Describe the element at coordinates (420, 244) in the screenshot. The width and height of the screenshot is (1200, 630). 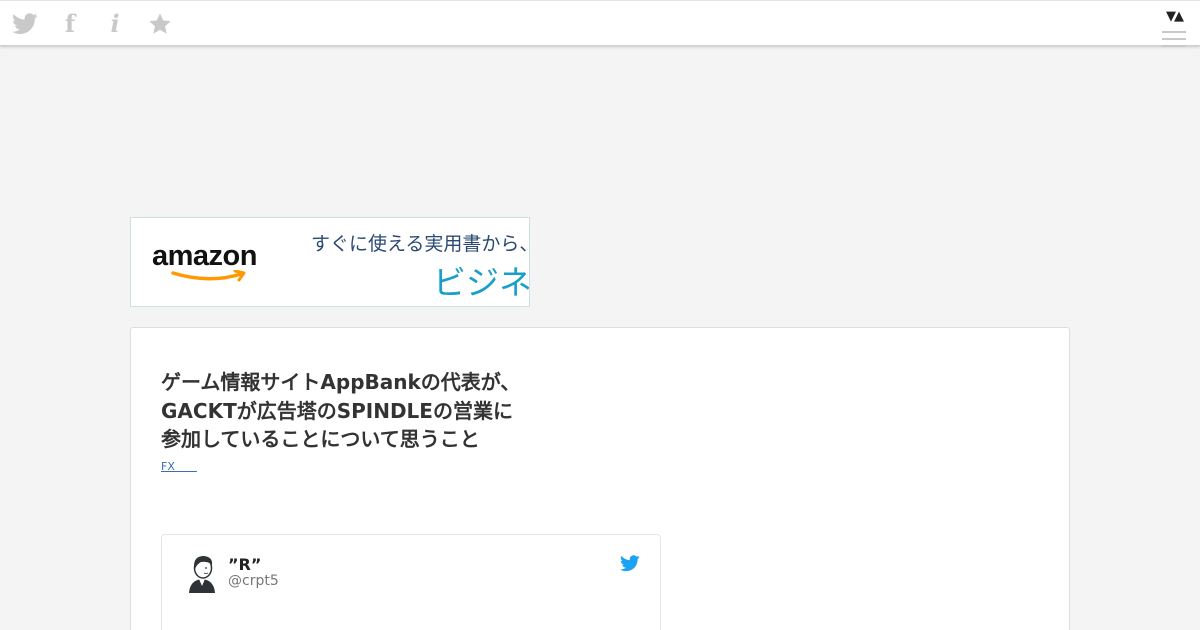
I see `ad-tagline: すぐに使える実用書から、話` at that location.